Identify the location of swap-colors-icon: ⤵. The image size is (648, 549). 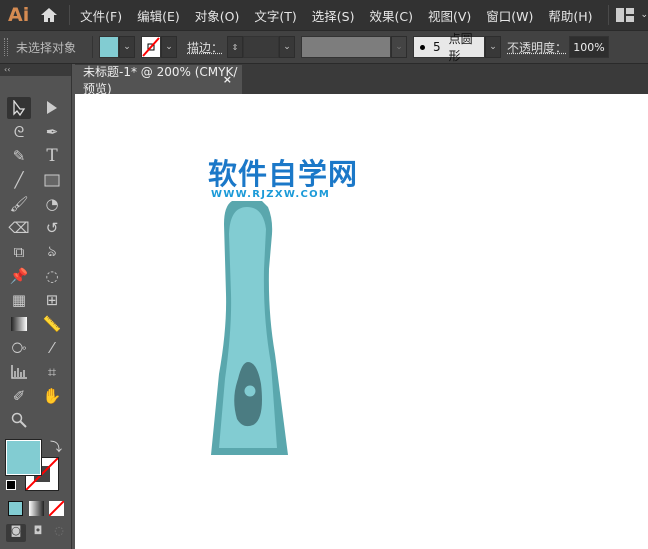
(56, 446).